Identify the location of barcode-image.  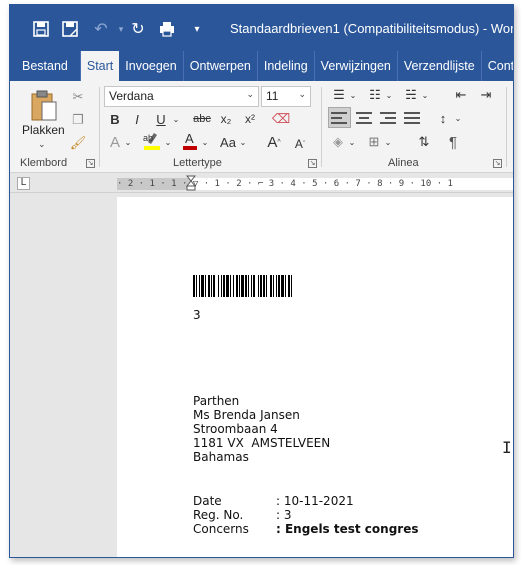
(242, 286).